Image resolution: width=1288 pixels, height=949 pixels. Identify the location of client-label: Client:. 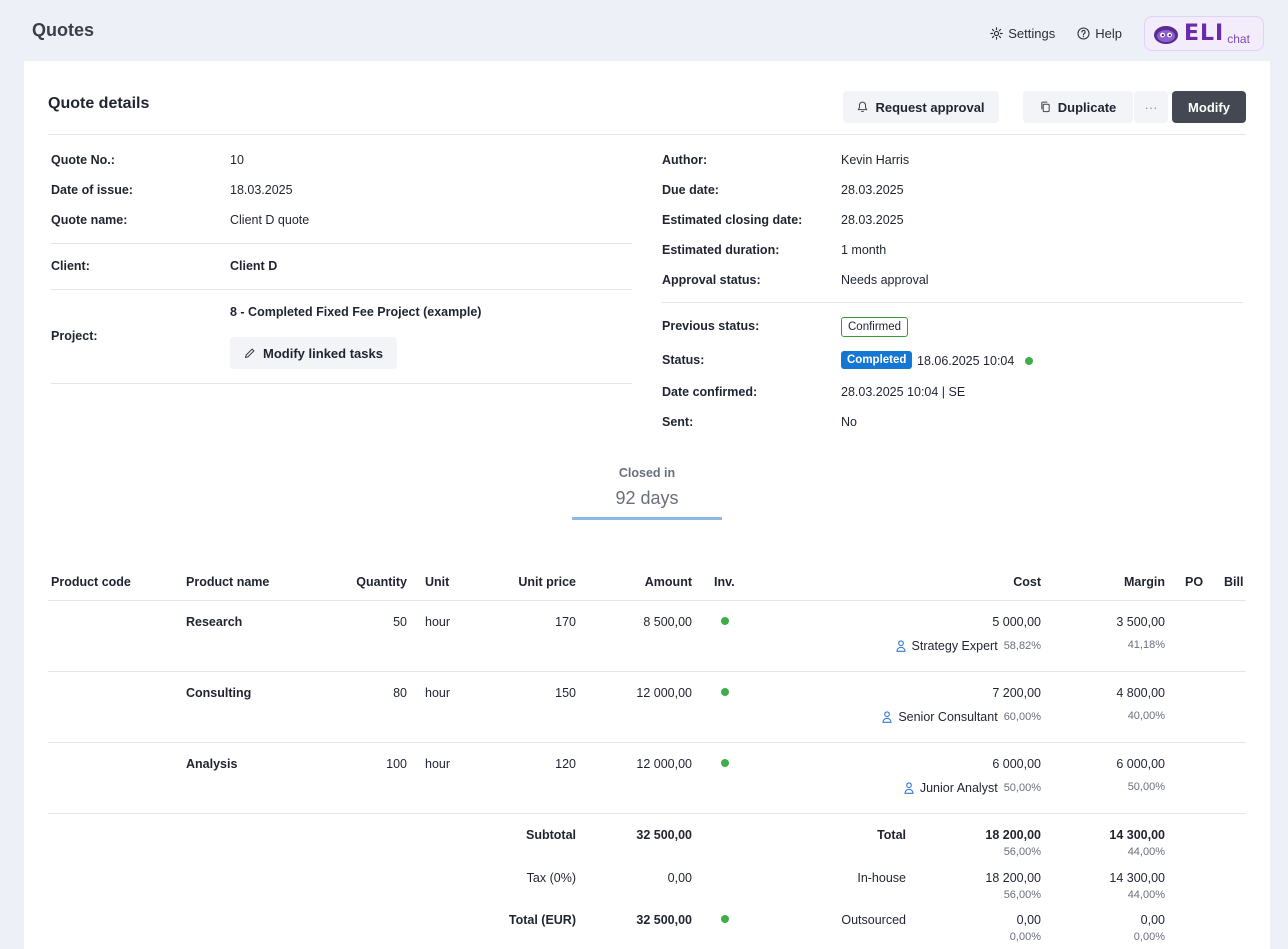
(70, 266).